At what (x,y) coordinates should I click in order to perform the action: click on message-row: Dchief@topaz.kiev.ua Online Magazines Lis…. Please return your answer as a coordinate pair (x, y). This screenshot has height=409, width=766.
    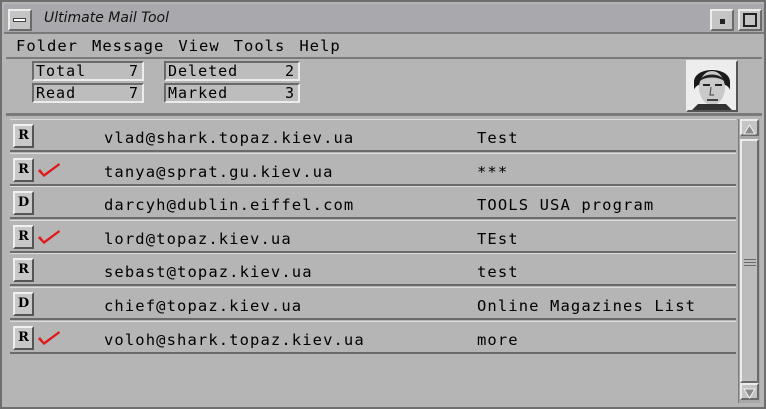
    Looking at the image, I should click on (373, 303).